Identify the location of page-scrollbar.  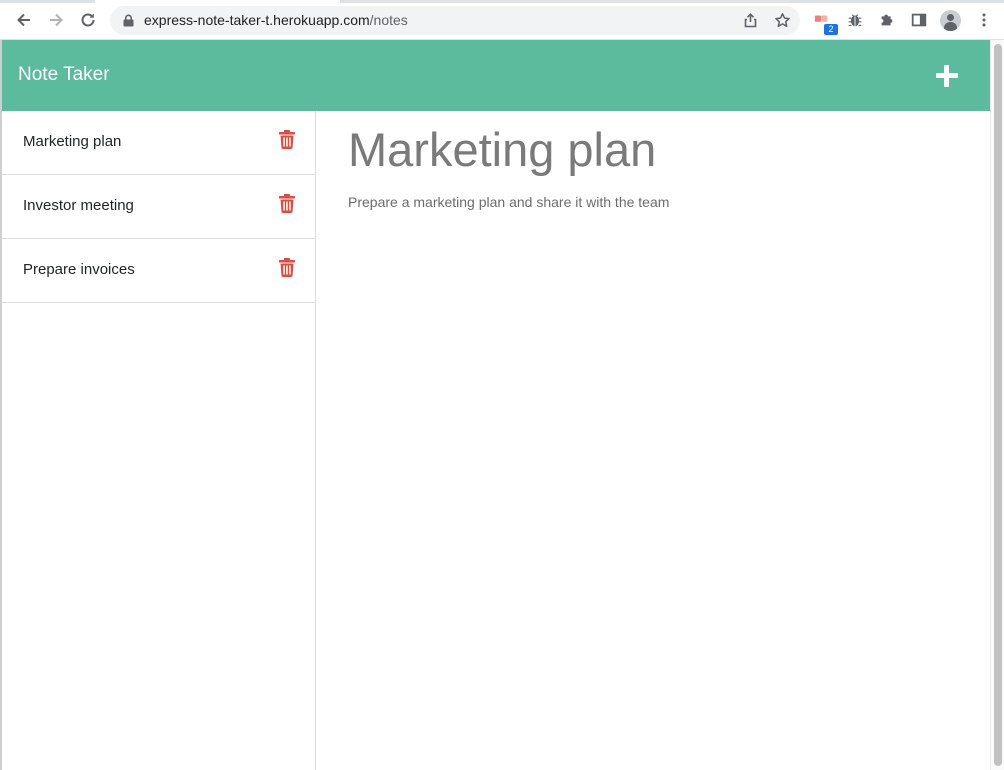
(997, 405).